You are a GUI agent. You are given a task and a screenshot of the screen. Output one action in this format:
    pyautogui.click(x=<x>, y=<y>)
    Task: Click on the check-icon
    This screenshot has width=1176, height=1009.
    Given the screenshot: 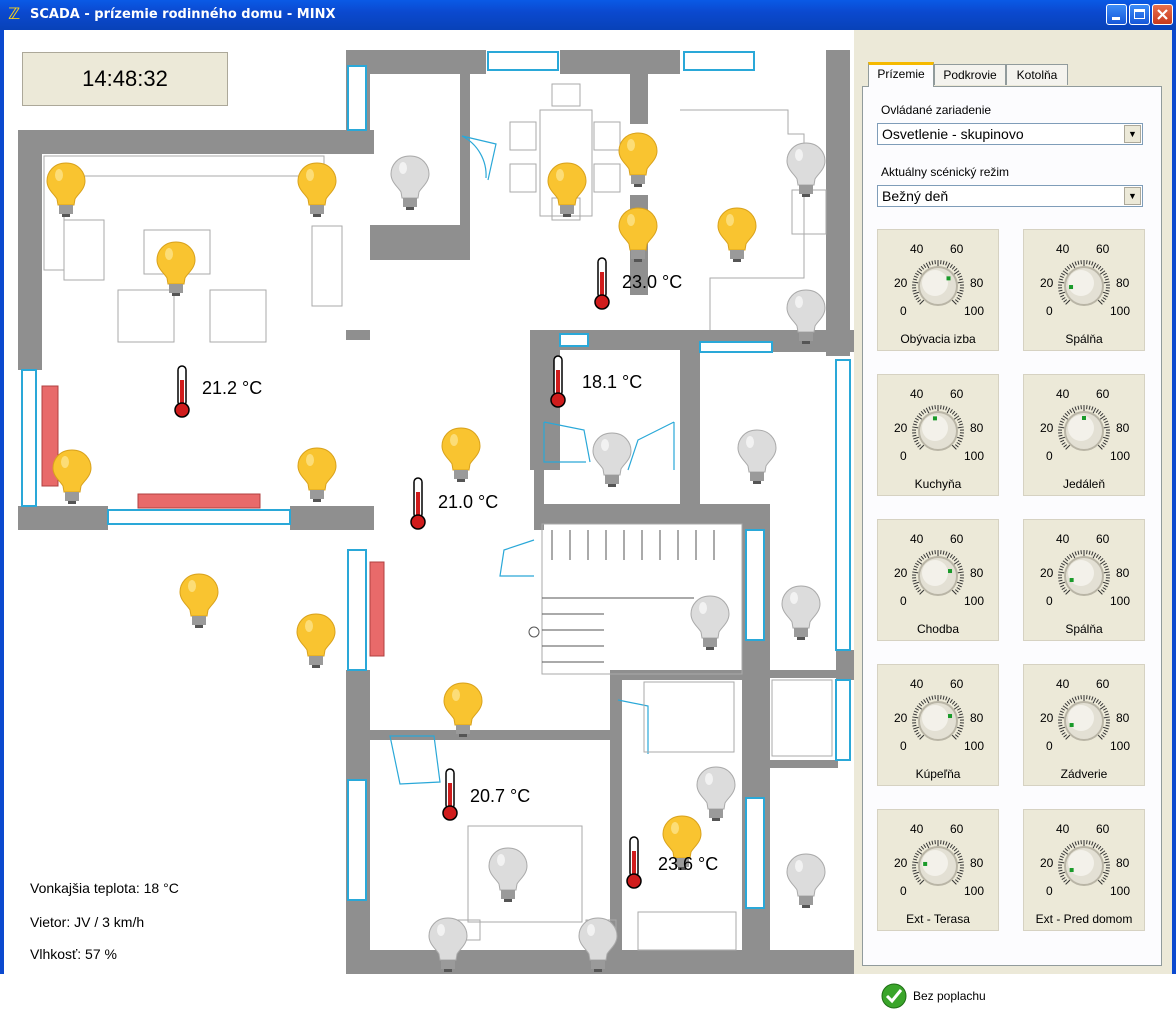 What is the action you would take?
    pyautogui.click(x=894, y=996)
    